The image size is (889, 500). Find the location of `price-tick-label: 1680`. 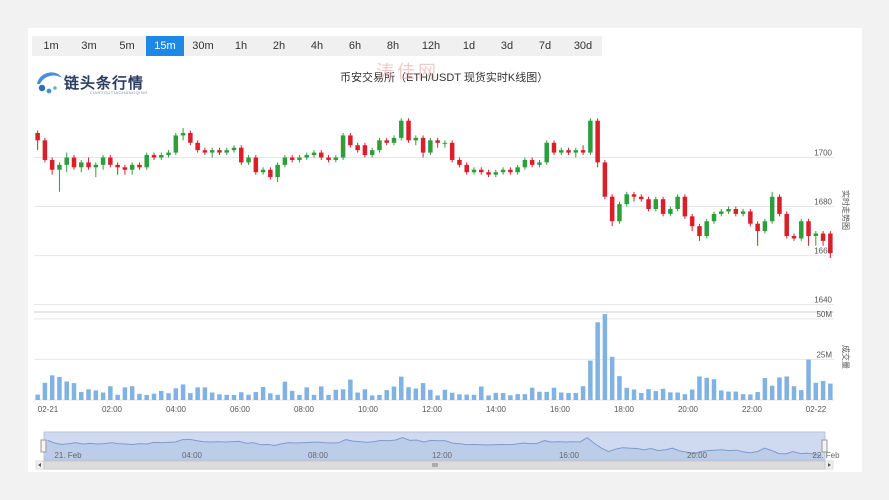

price-tick-label: 1680 is located at coordinates (823, 202).